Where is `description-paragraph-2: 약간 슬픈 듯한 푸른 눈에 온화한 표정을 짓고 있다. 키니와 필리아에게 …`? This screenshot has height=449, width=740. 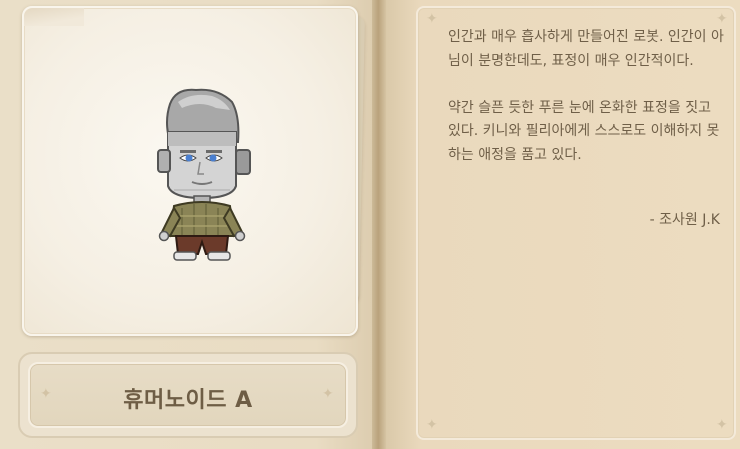 description-paragraph-2: 약간 슬픈 듯한 푸른 눈에 온화한 표정을 짓고 있다. 키니와 필리아에게 … is located at coordinates (584, 131).